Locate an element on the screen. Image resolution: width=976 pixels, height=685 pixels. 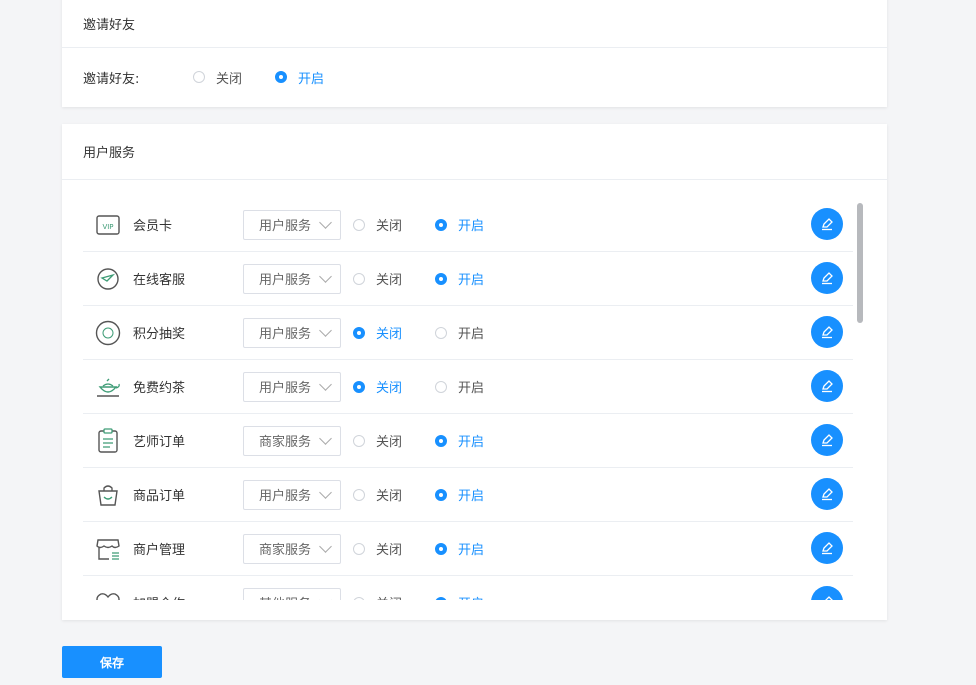
handshake-heart-icon is located at coordinates (108, 595).